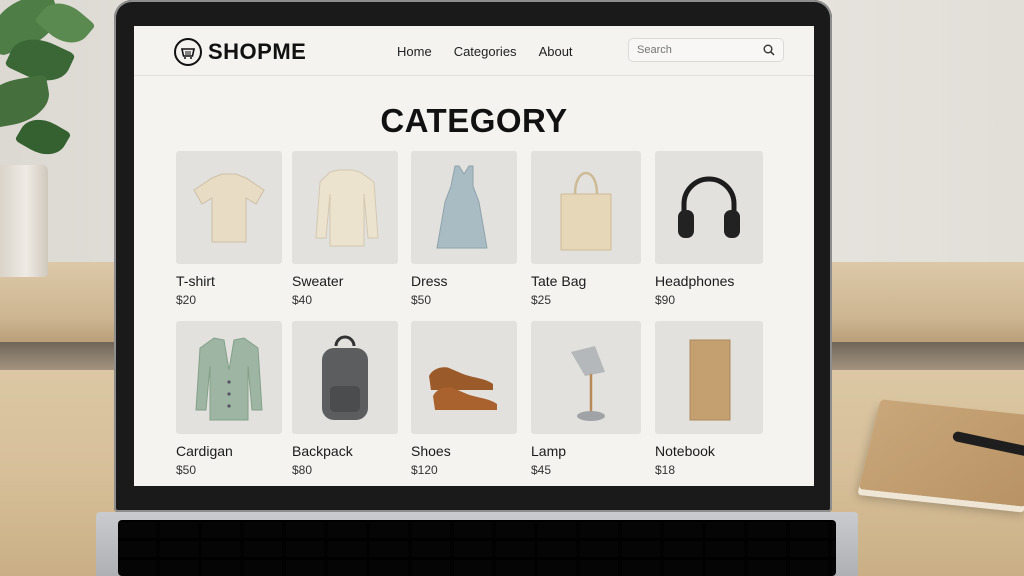 The image size is (1024, 576). I want to click on plant-pot, so click(24, 221).